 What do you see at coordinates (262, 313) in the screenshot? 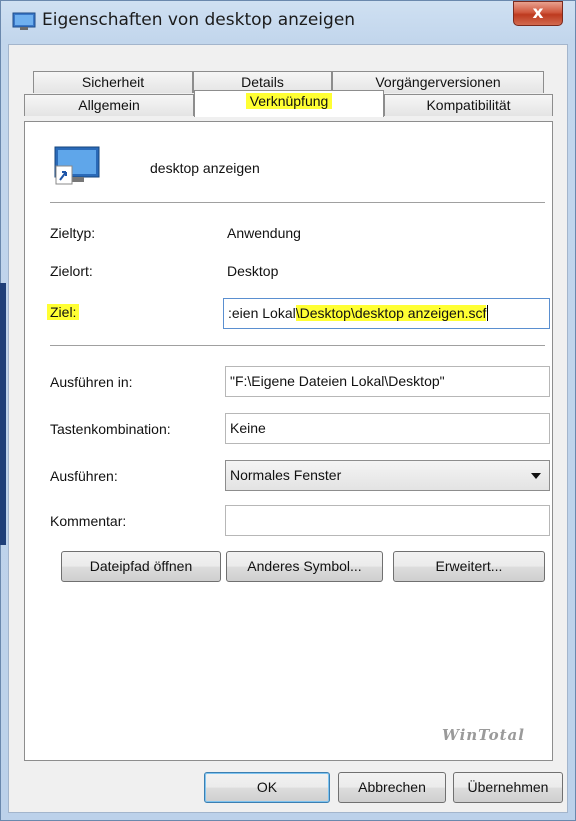
I see `ziel-value-start: :eien Lokal` at bounding box center [262, 313].